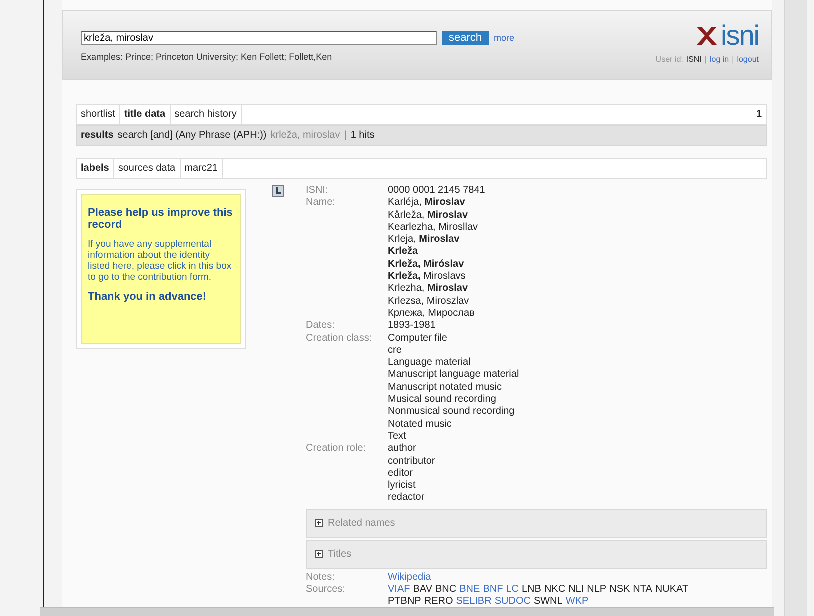 The width and height of the screenshot is (814, 616). What do you see at coordinates (694, 59) in the screenshot?
I see `user-id: ISNI` at bounding box center [694, 59].